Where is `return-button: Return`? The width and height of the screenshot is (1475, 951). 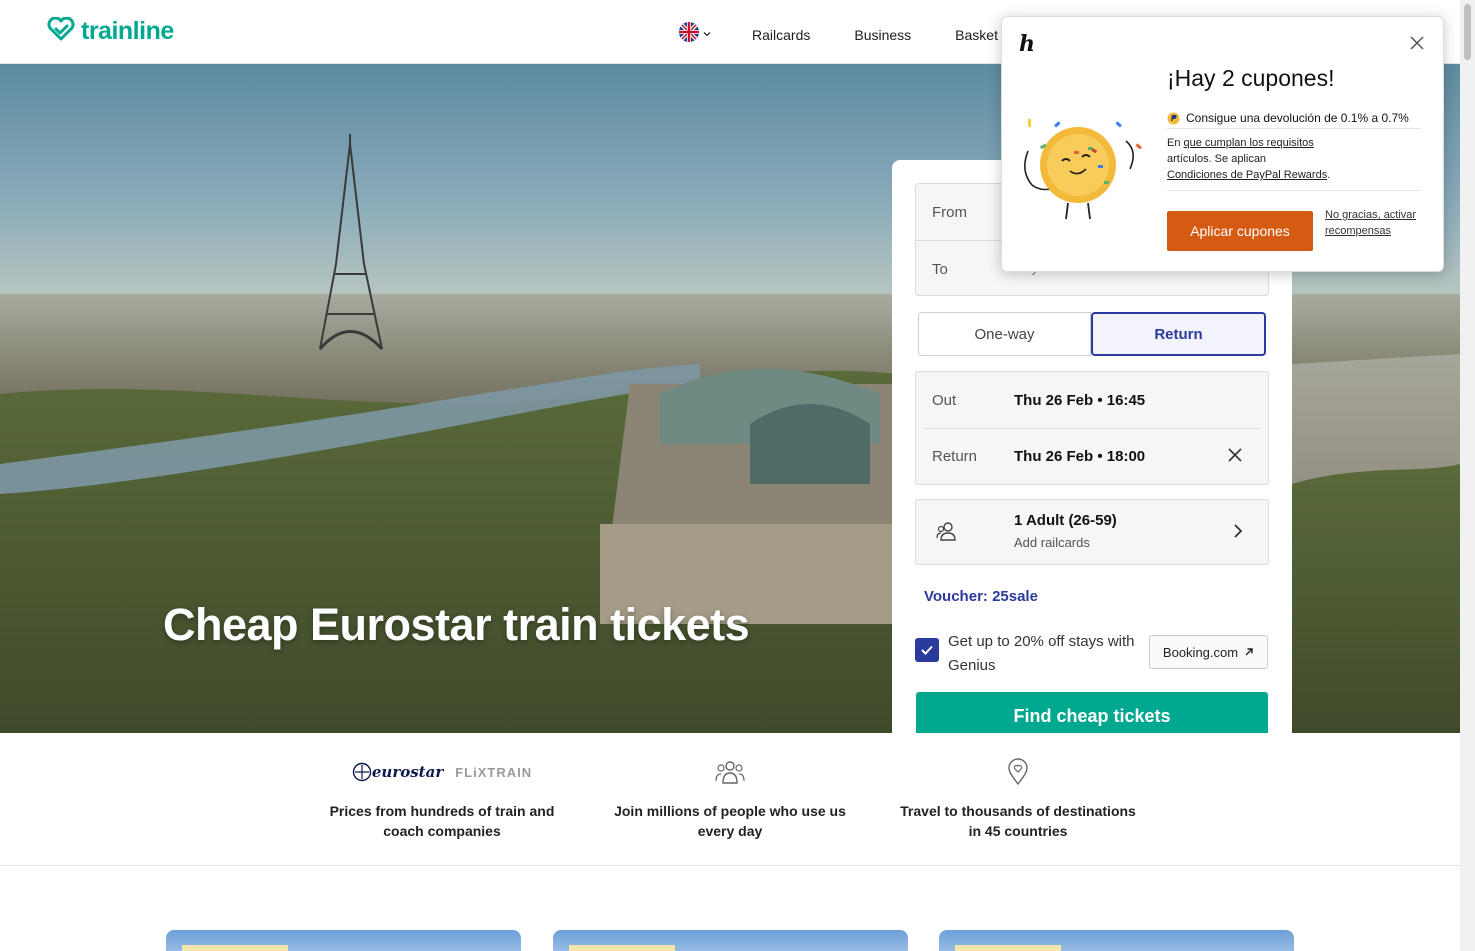
return-button: Return is located at coordinates (1178, 334).